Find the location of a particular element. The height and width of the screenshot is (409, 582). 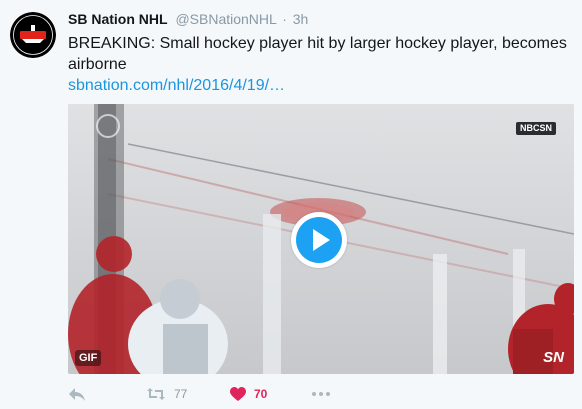

network-bug: SN is located at coordinates (553, 357).